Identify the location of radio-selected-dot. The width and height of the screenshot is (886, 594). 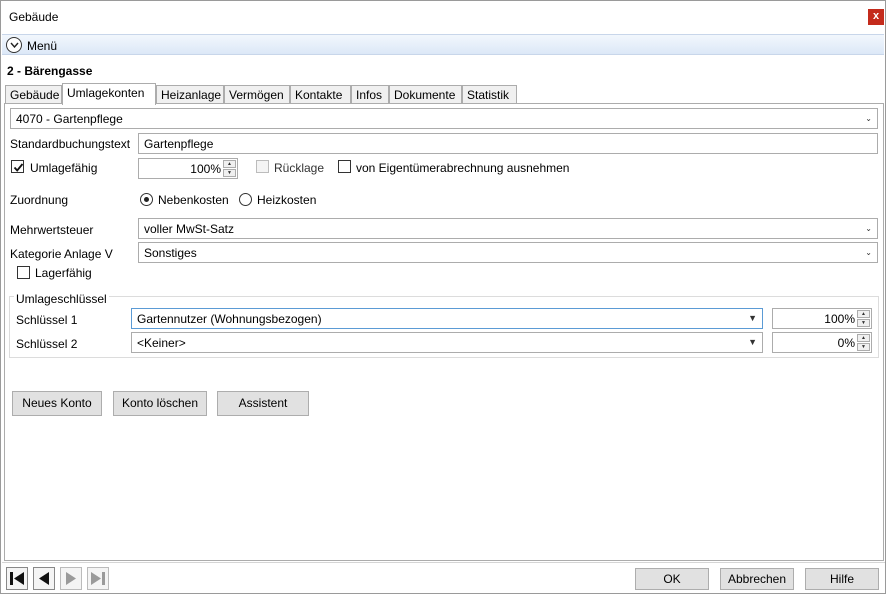
(146, 199).